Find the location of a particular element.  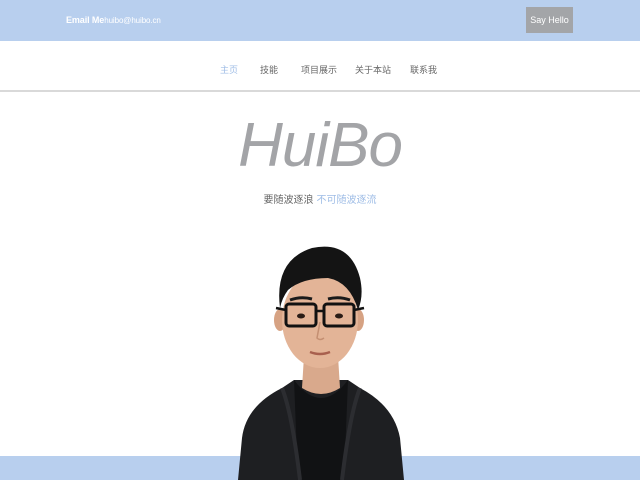

nav-item-projects: 项目展示 is located at coordinates (319, 69).